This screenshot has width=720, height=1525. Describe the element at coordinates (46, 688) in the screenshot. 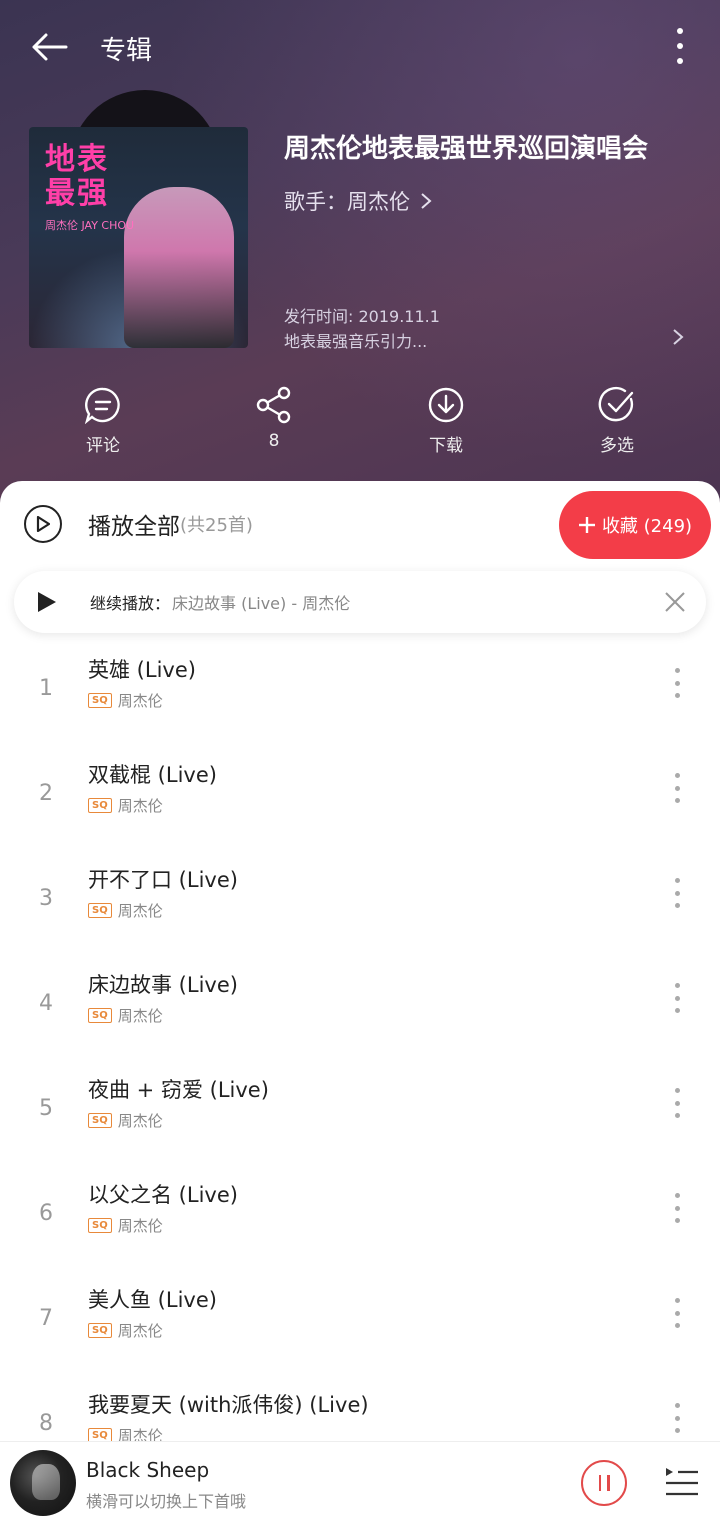

I see `track-number: 1` at that location.